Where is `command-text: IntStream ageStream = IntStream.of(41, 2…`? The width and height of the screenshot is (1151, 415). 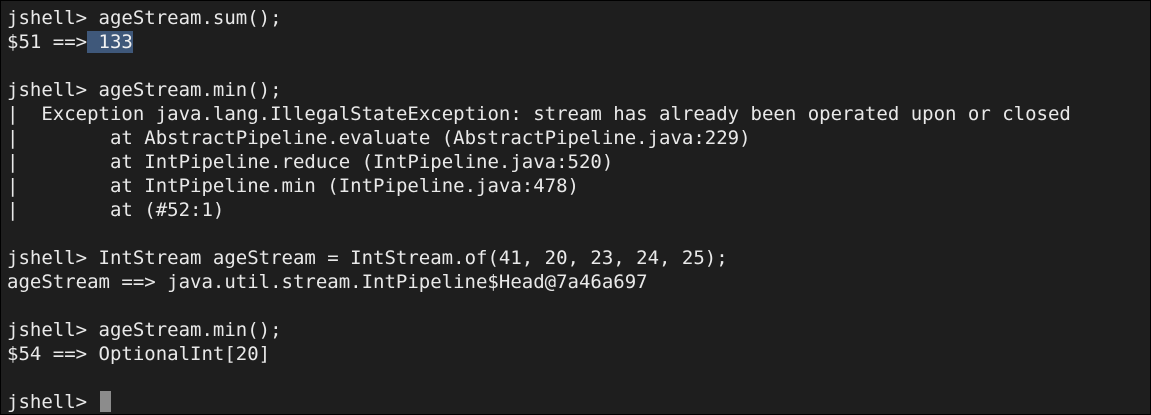
command-text: IntStream ageStream = IntStream.of(41, 2… is located at coordinates (413, 258).